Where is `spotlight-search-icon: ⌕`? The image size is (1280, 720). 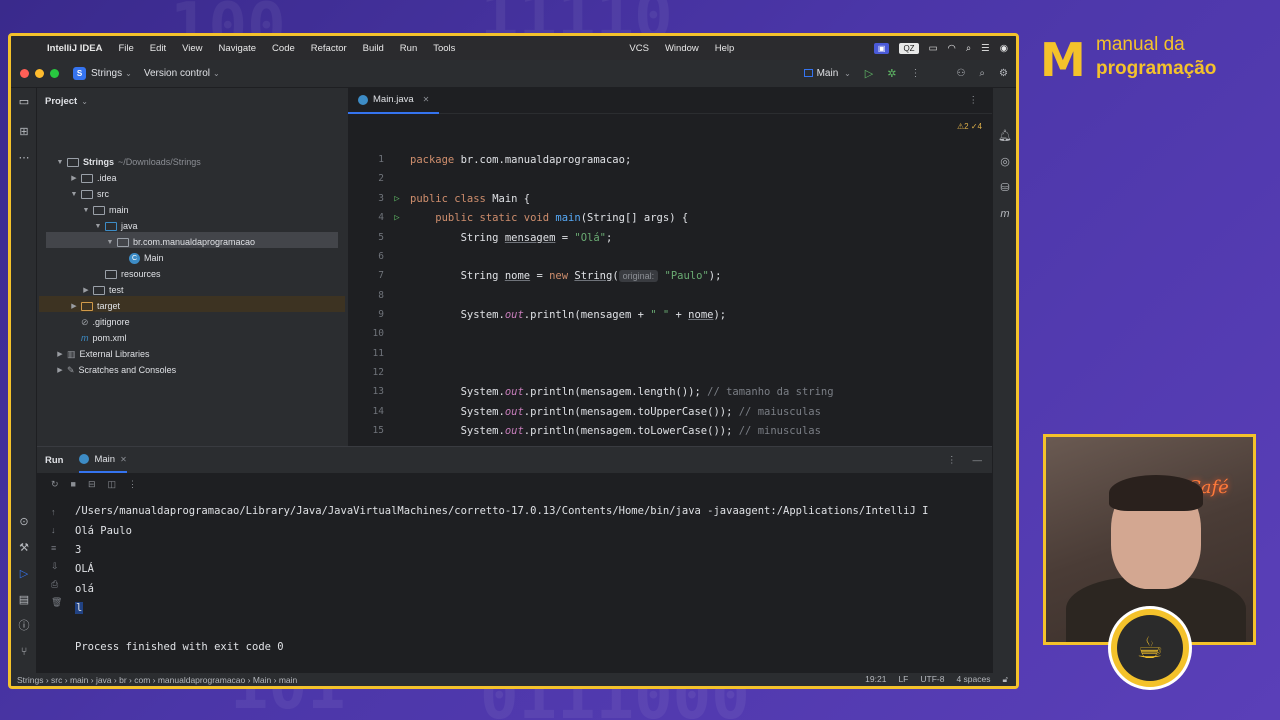 spotlight-search-icon: ⌕ is located at coordinates (968, 48).